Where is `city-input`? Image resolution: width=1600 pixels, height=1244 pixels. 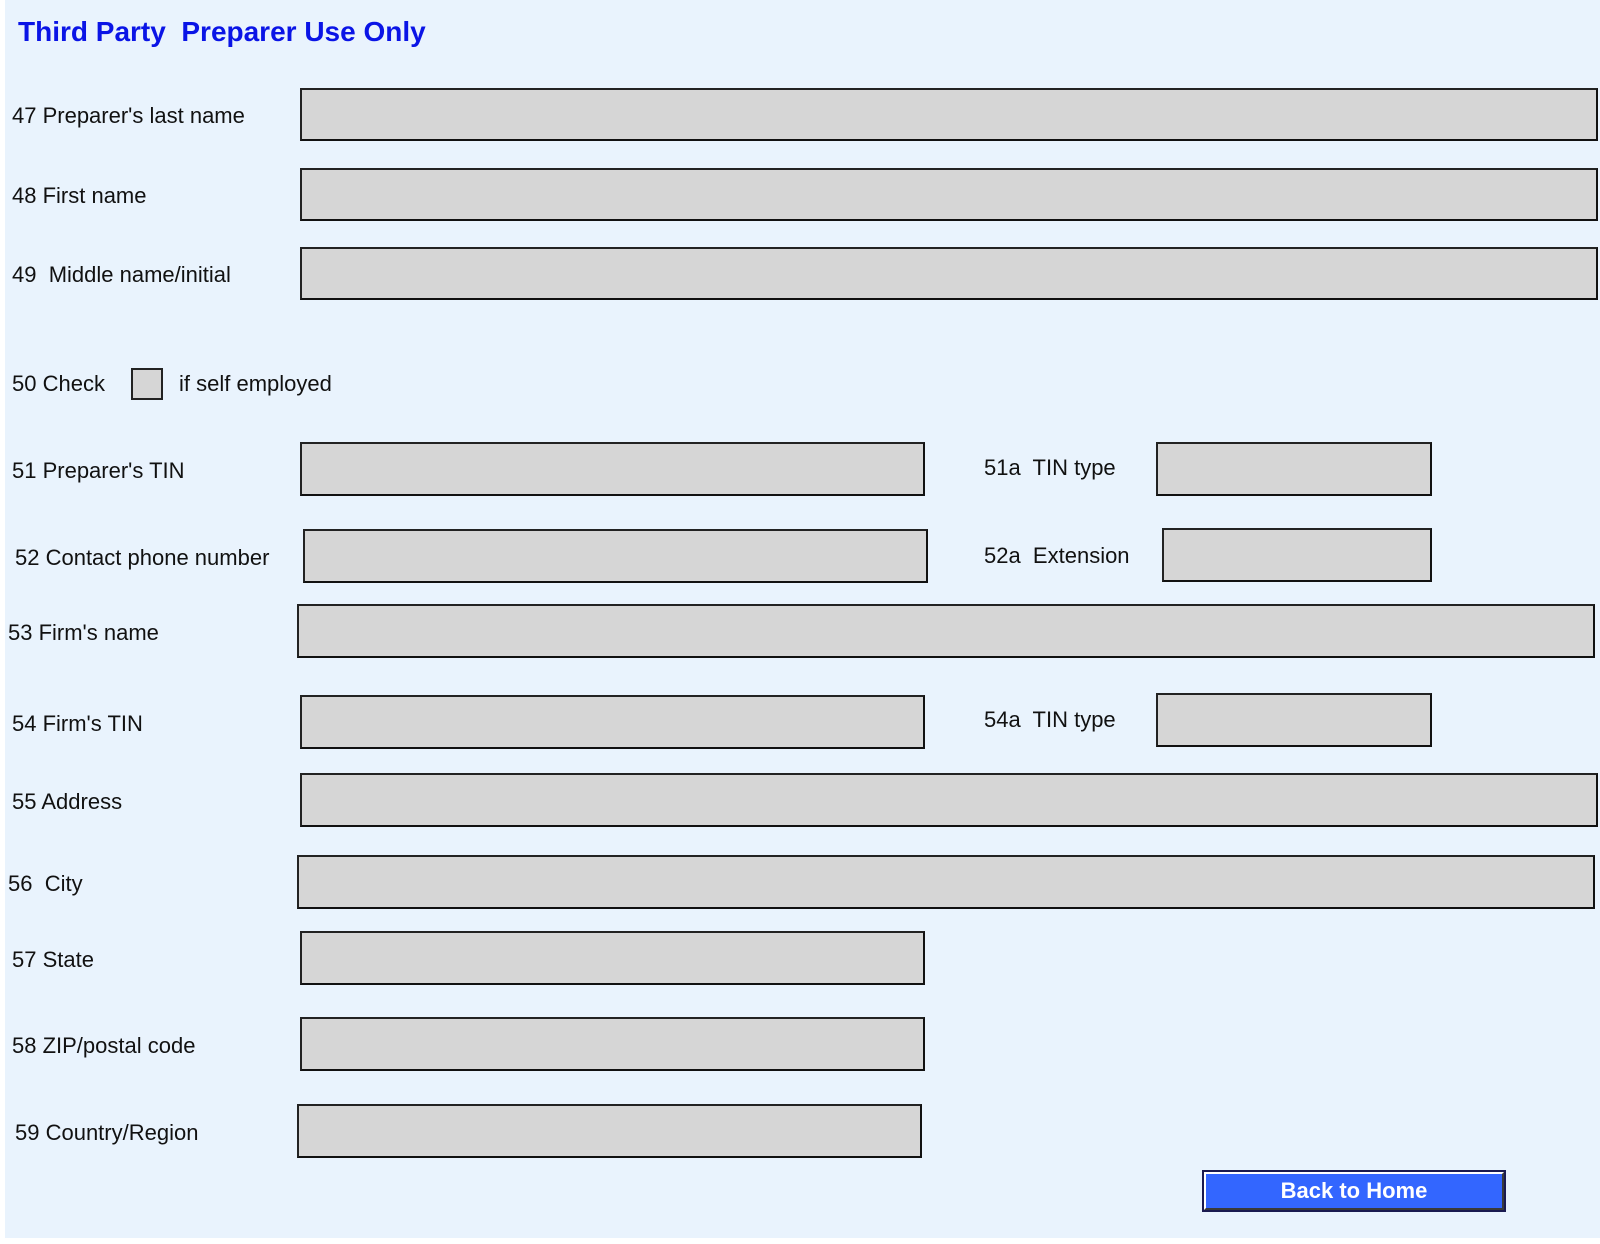
city-input is located at coordinates (946, 882).